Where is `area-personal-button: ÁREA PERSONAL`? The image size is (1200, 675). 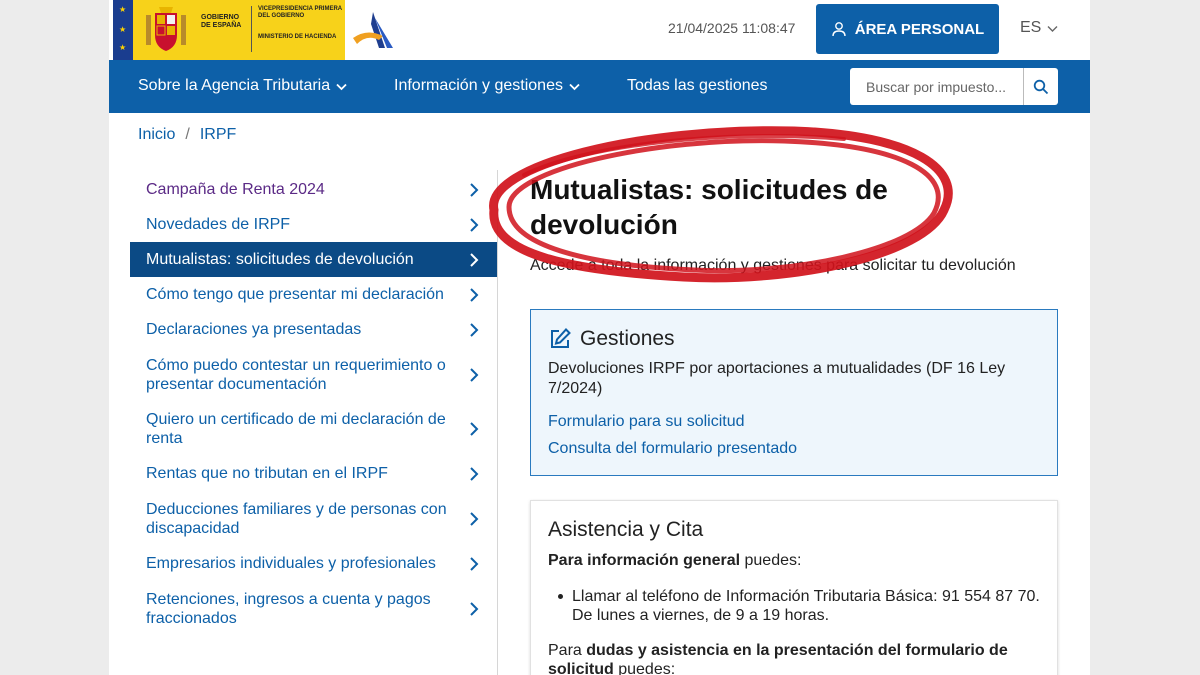 area-personal-button: ÁREA PERSONAL is located at coordinates (907, 29).